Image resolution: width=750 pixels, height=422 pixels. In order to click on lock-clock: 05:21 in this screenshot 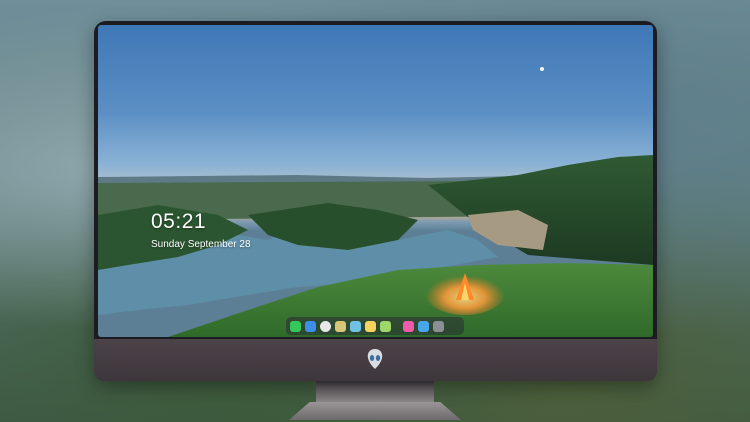, I will do `click(179, 221)`.